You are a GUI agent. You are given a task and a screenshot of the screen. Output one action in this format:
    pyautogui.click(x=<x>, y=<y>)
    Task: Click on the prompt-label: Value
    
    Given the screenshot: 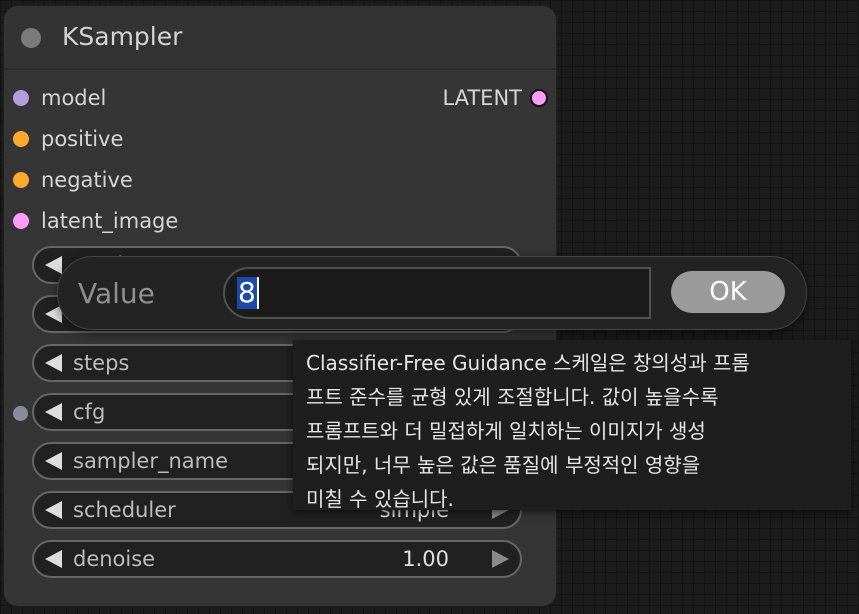 What is the action you would take?
    pyautogui.click(x=116, y=293)
    